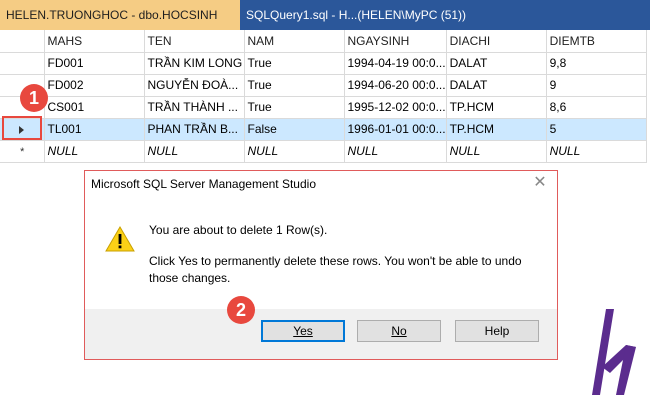 This screenshot has height=404, width=650. I want to click on selected-row-highlight-box, so click(22, 128).